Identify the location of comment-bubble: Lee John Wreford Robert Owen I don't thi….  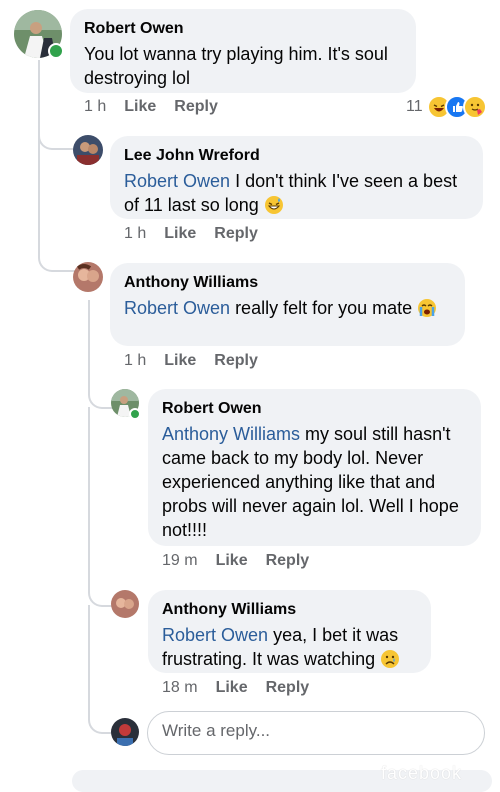
(296, 177).